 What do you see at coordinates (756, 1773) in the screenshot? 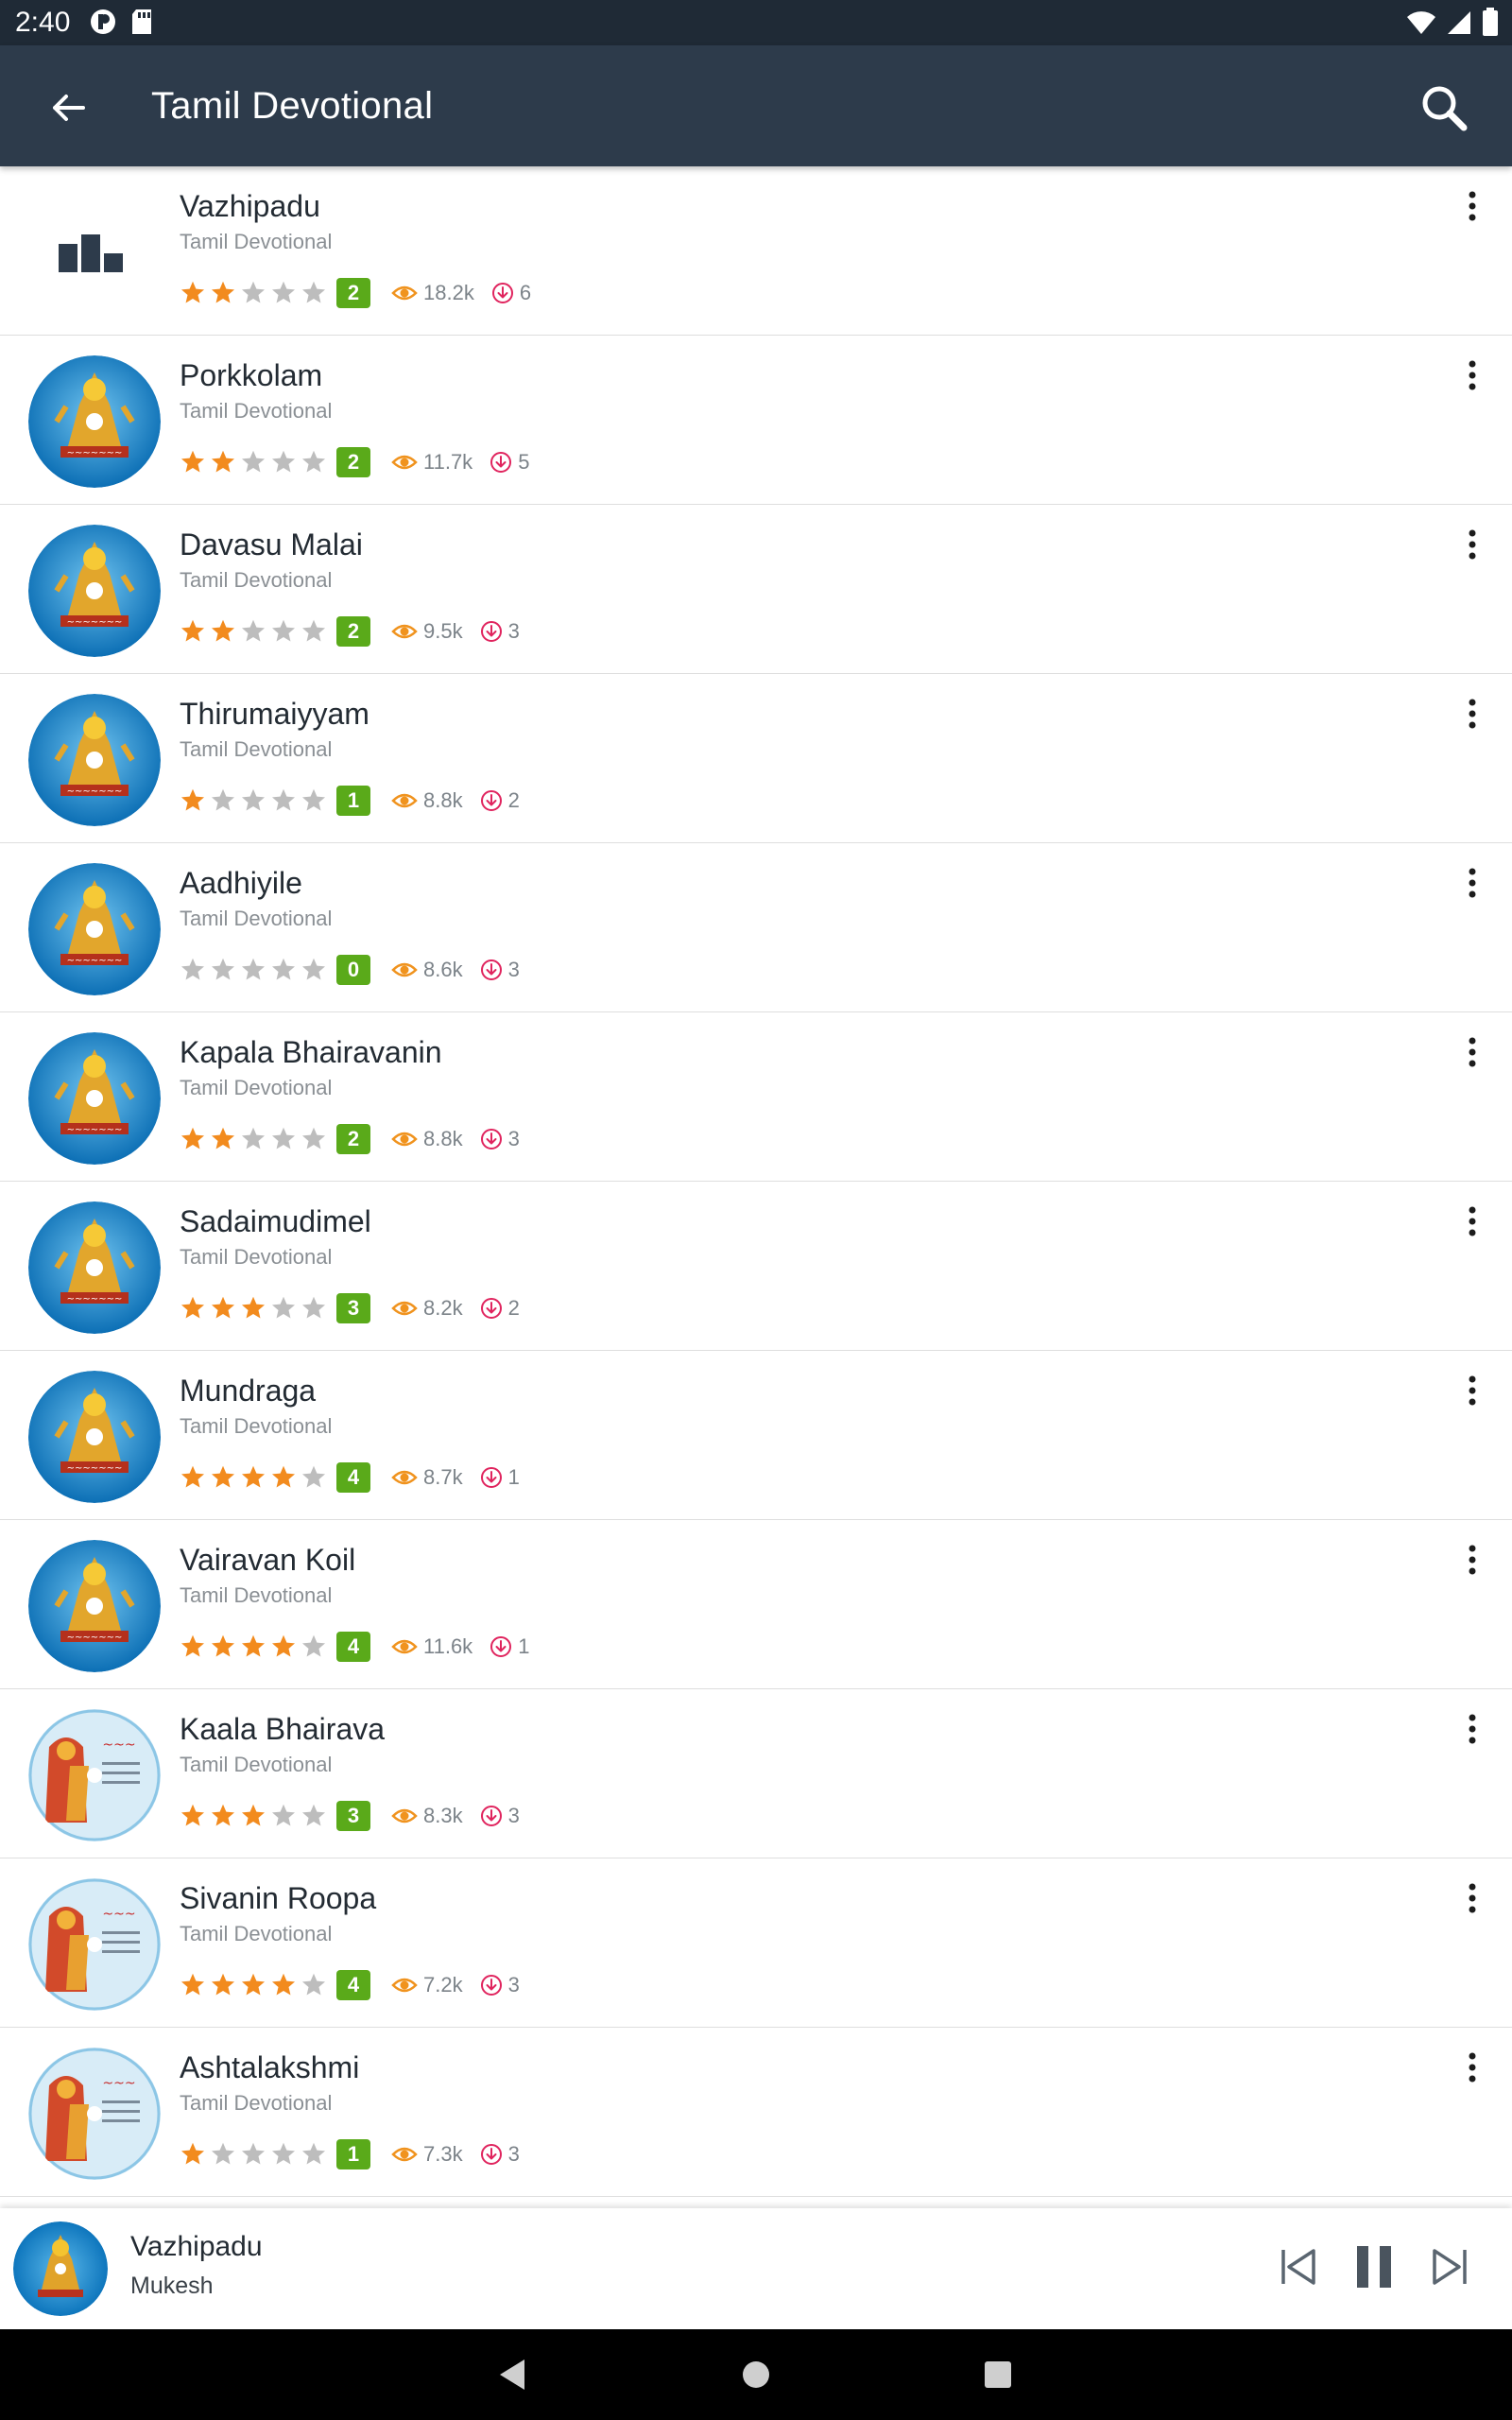
I see `song-row: ~~~ Kaala Bhairava Tamil Devotional 3 8.3k 3` at bounding box center [756, 1773].